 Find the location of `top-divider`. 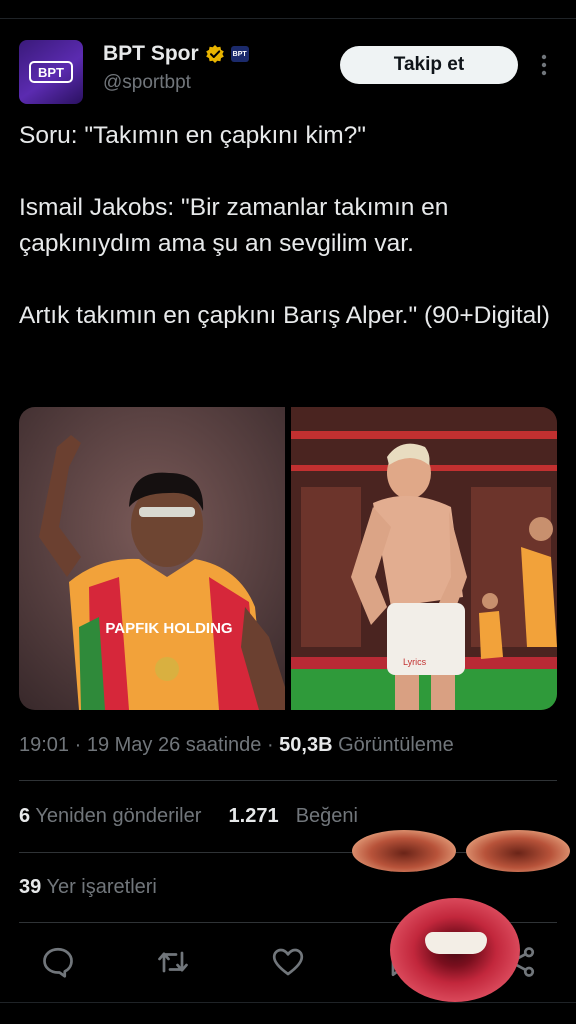

top-divider is located at coordinates (288, 18).